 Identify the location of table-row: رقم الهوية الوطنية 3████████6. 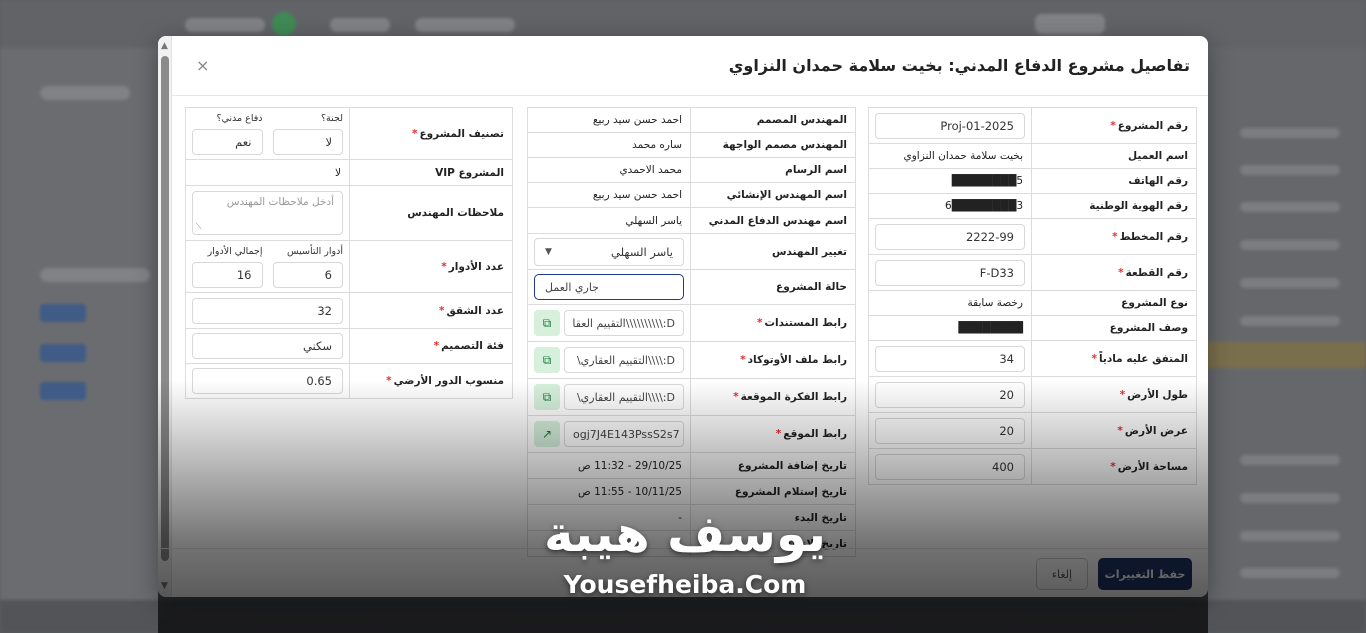
(1032, 206).